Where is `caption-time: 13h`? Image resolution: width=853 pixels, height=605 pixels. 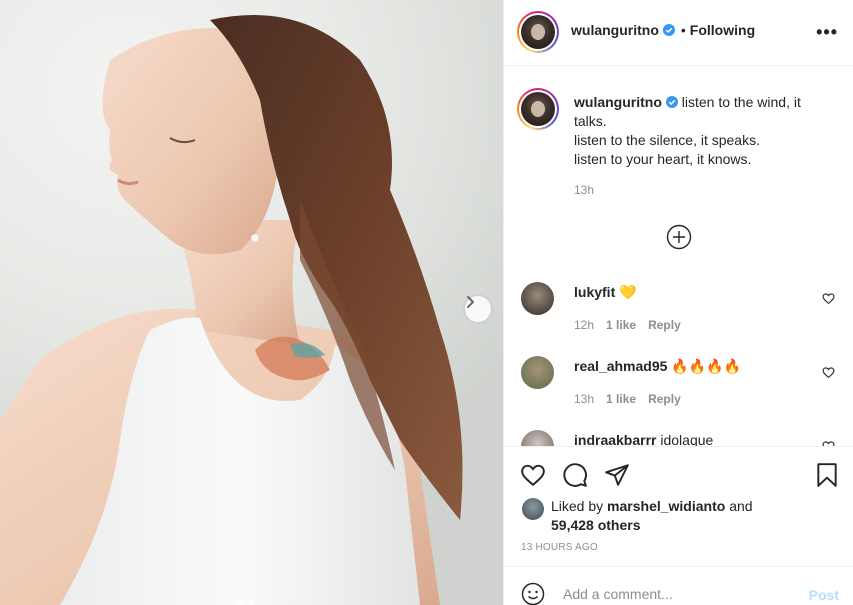
caption-time: 13h is located at coordinates (704, 190).